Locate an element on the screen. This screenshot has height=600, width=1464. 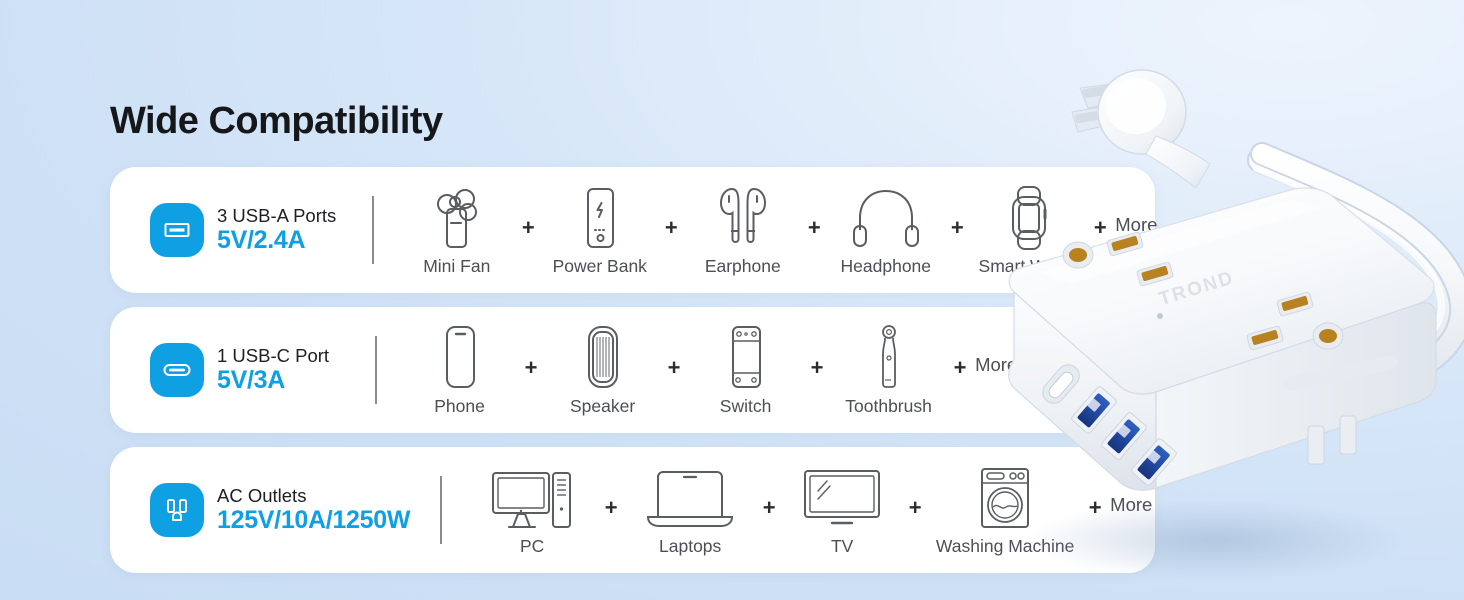
game-console-icon is located at coordinates (746, 357).